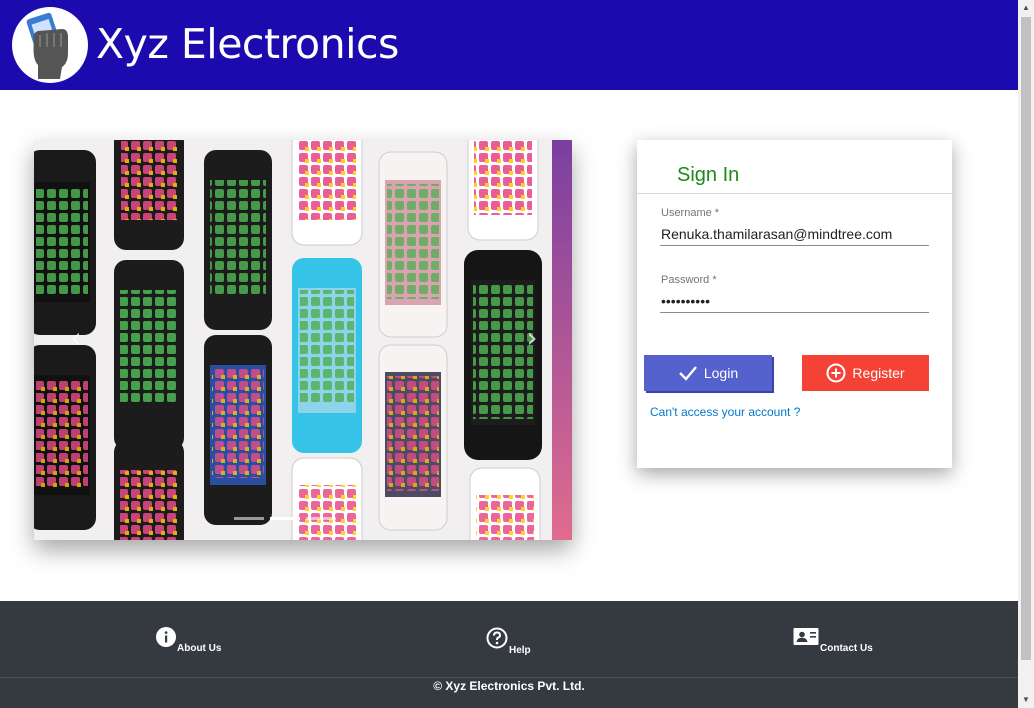  Describe the element at coordinates (806, 638) in the screenshot. I see `contact-card-icon` at that location.